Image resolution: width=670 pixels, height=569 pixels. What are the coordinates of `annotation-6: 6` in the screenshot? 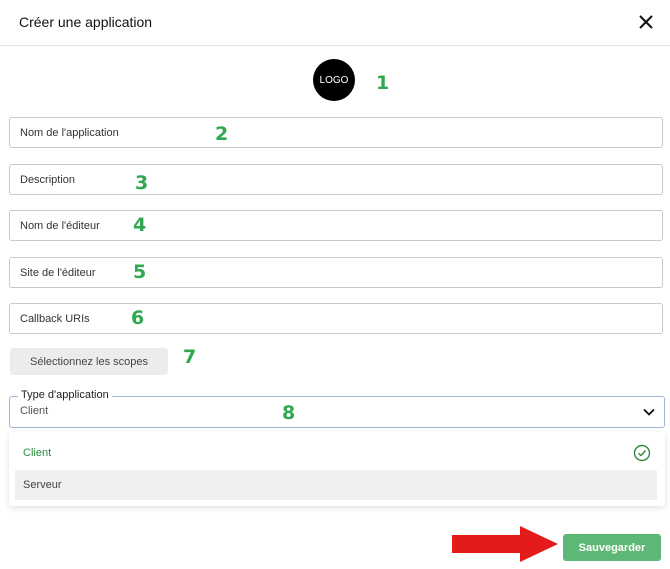 It's located at (138, 318).